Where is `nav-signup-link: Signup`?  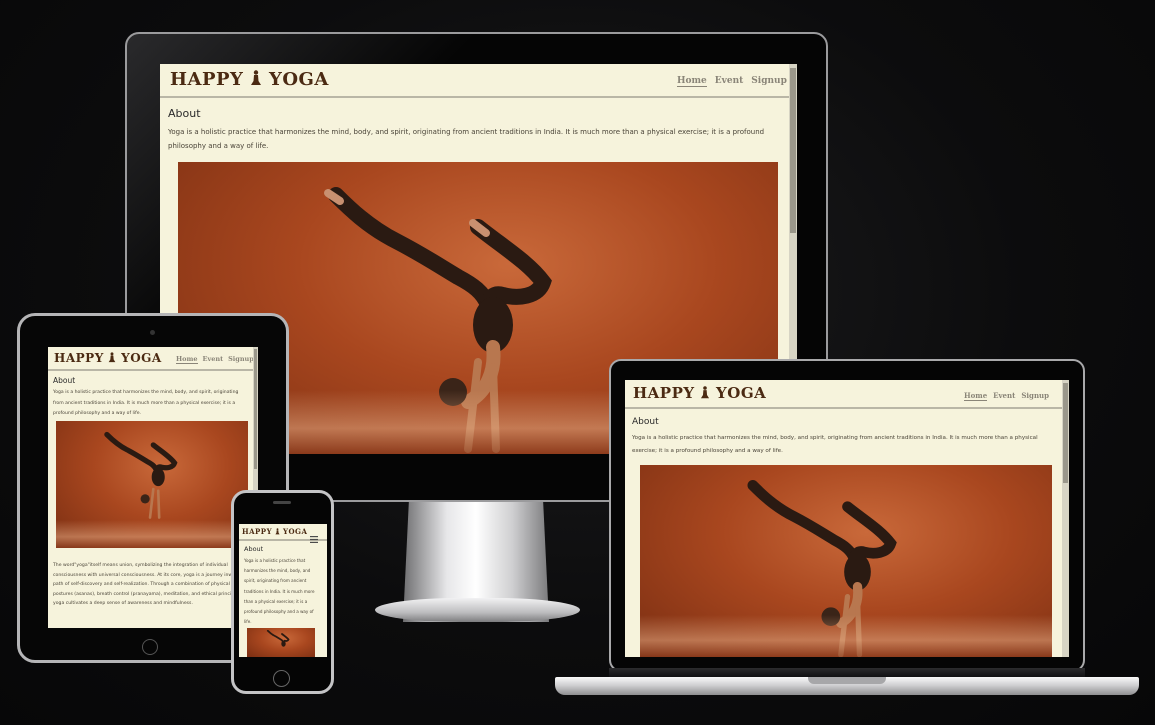 nav-signup-link: Signup is located at coordinates (769, 81).